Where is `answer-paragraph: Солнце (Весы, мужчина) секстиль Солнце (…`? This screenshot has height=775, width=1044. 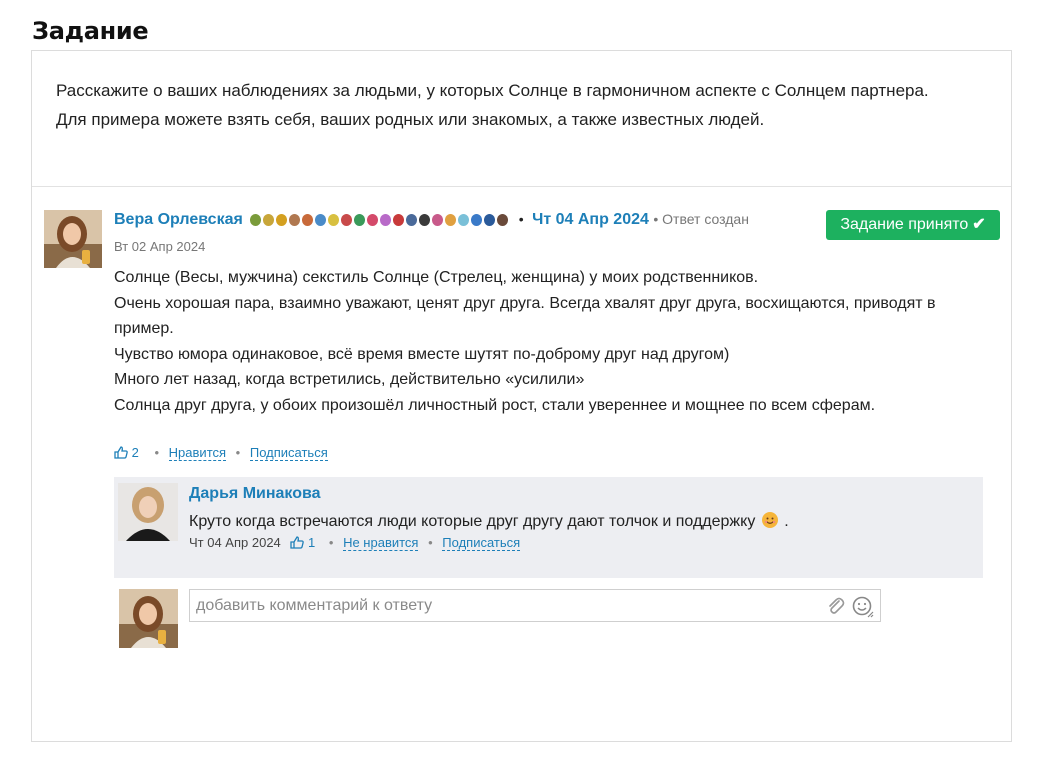 answer-paragraph: Солнце (Весы, мужчина) секстиль Солнце (… is located at coordinates (436, 277).